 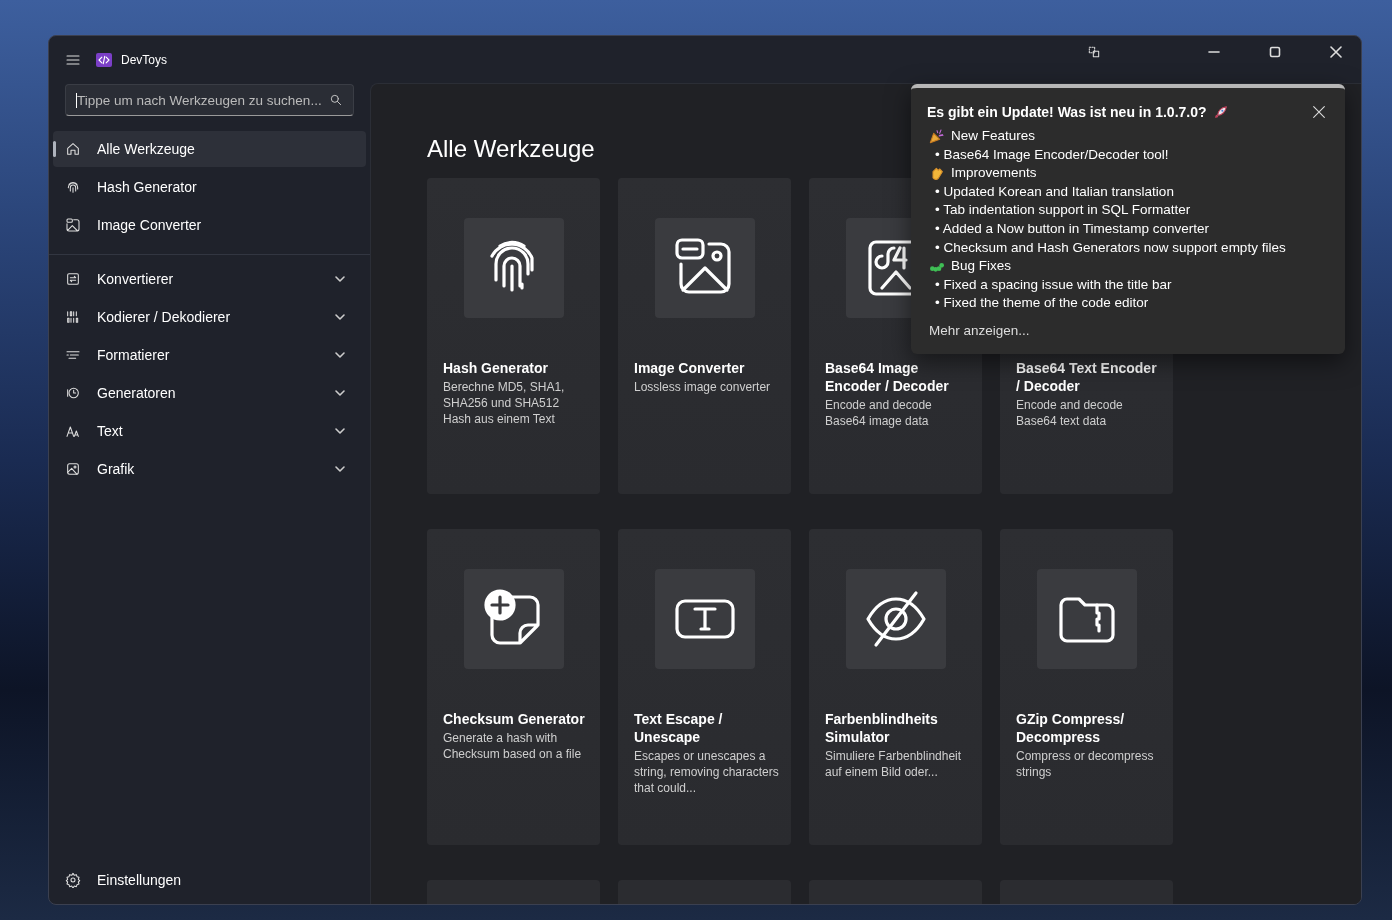 What do you see at coordinates (504, 403) in the screenshot?
I see `card-description: Berechne MD5, SHA1, SHA256 und SHA512 Hash aus einem Text` at bounding box center [504, 403].